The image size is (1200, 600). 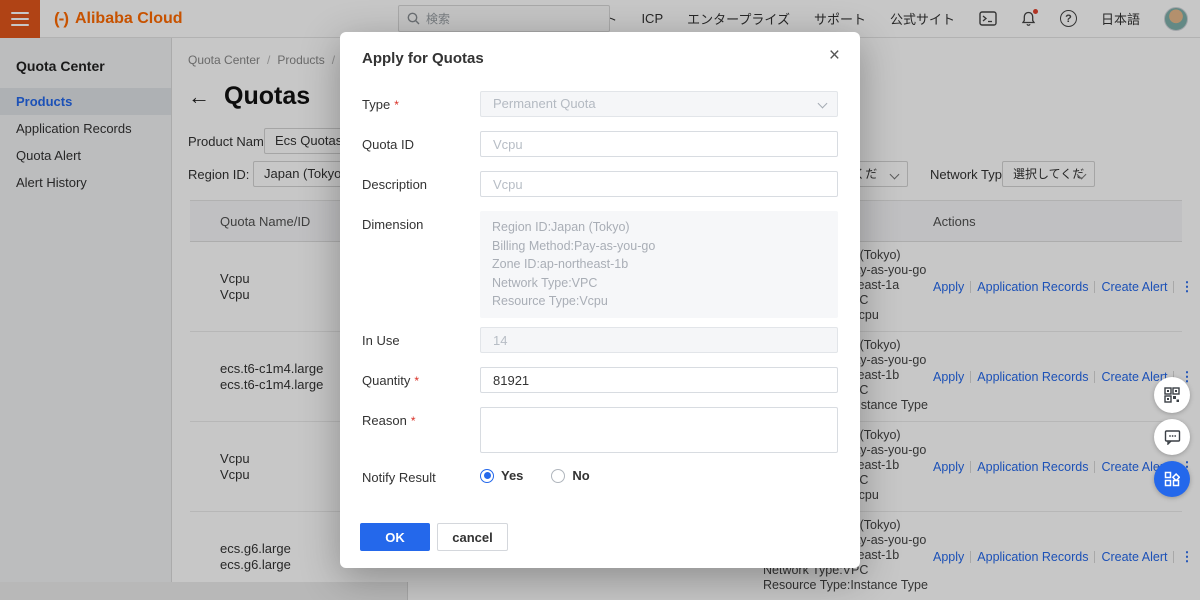 I want to click on apps-grid-icon, so click(x=1172, y=479).